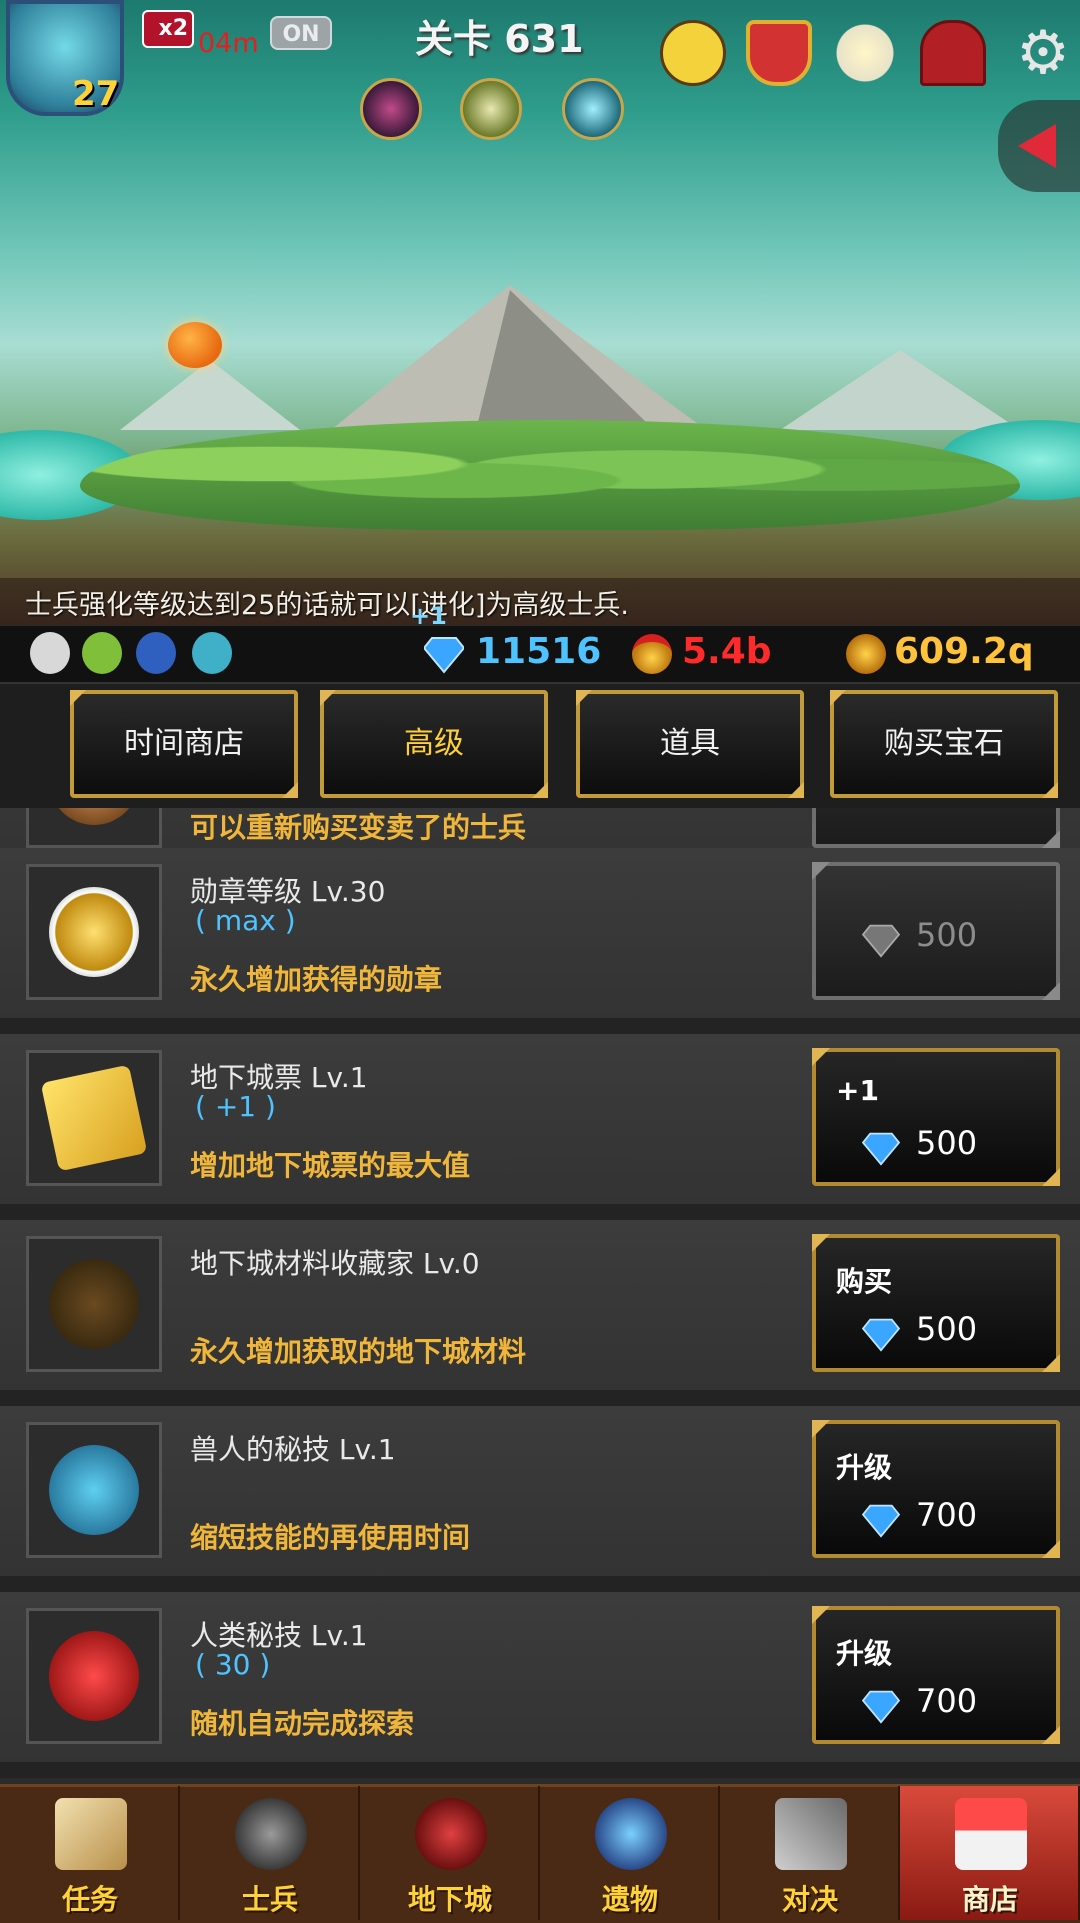 Image resolution: width=1080 pixels, height=1923 pixels. What do you see at coordinates (550, 475) in the screenshot?
I see `forest` at bounding box center [550, 475].